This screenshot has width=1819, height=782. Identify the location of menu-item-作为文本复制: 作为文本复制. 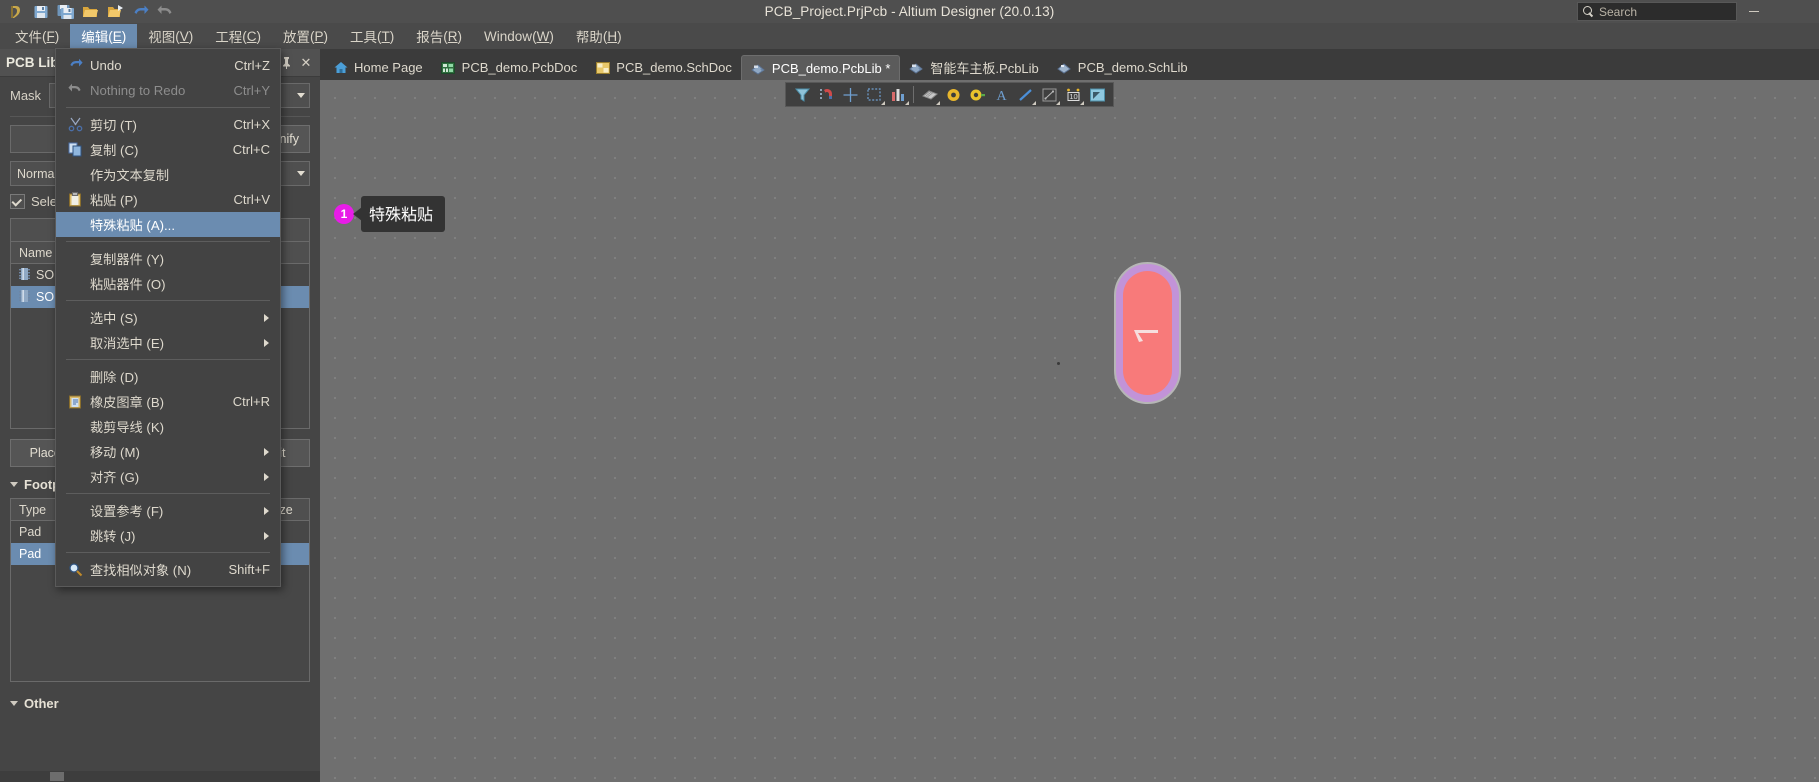
(168, 174).